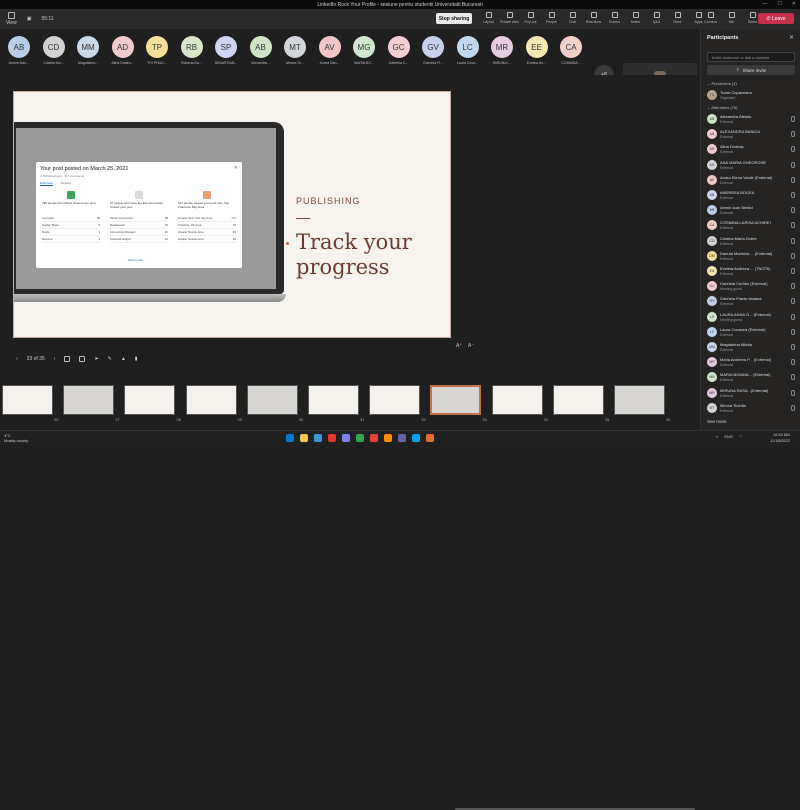 This screenshot has height=810, width=800. I want to click on toolbar-tool-more: More, so click(677, 18).